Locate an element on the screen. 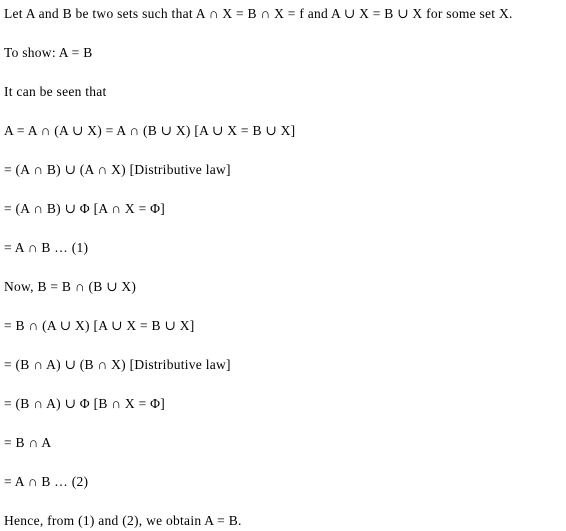  proof-line-step-b-3: = (B ∩ A) ∪ (B ∩ X) [Distributive law] is located at coordinates (117, 364).